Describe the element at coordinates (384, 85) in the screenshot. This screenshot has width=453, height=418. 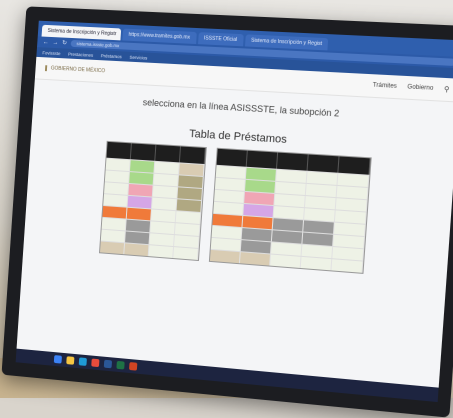
I see `nav-tramites: Trámites` at that location.